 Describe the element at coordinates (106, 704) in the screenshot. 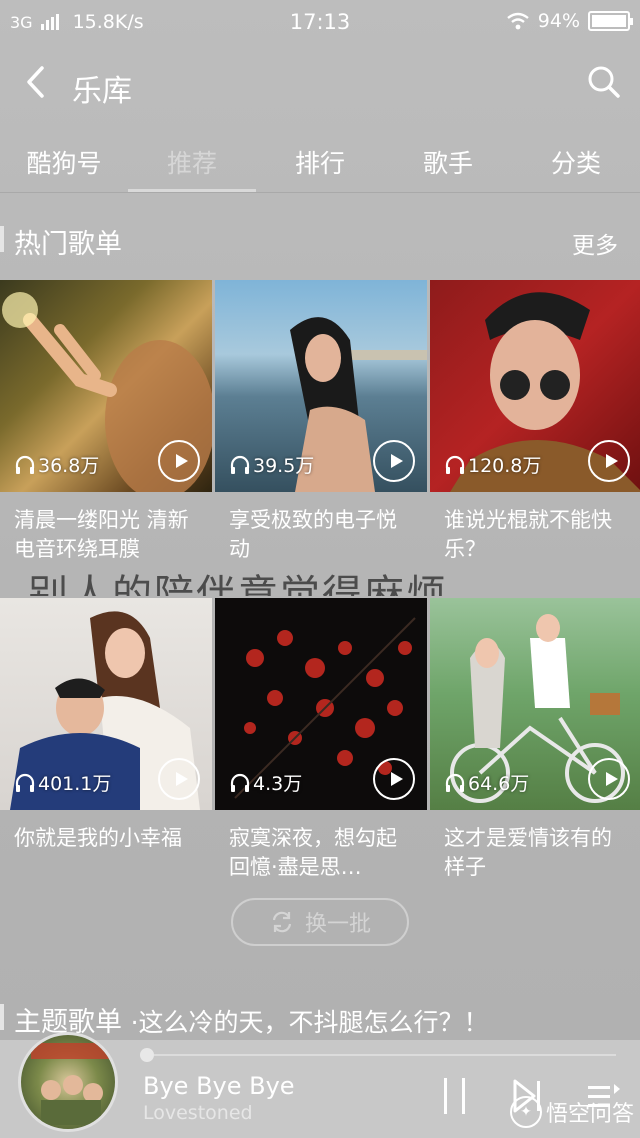

I see `playlist-cover: 401.1万` at that location.